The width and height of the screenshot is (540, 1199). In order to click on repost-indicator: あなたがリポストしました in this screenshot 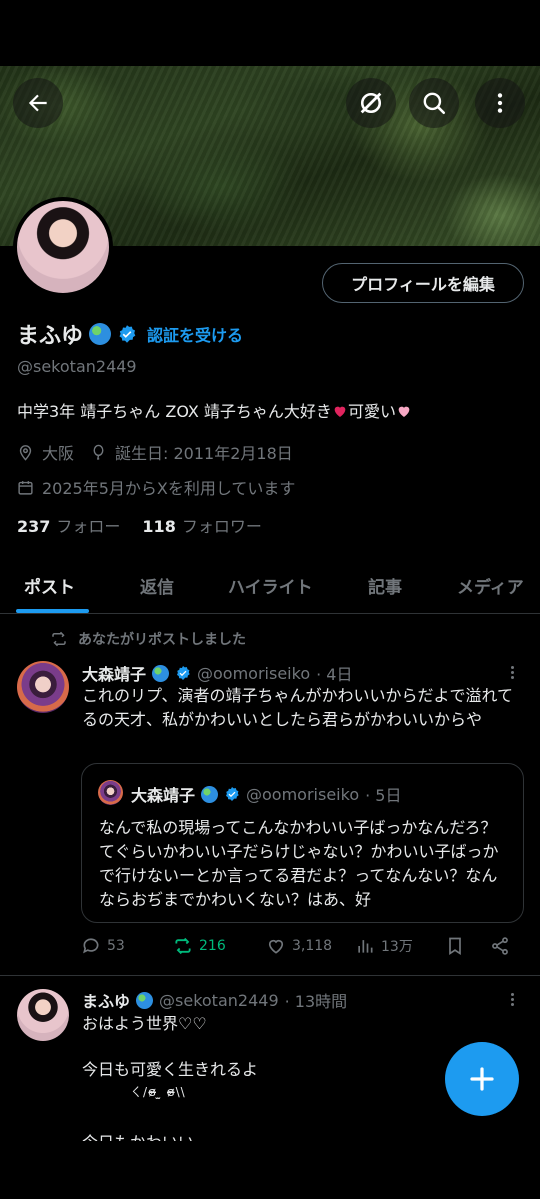, I will do `click(148, 639)`.